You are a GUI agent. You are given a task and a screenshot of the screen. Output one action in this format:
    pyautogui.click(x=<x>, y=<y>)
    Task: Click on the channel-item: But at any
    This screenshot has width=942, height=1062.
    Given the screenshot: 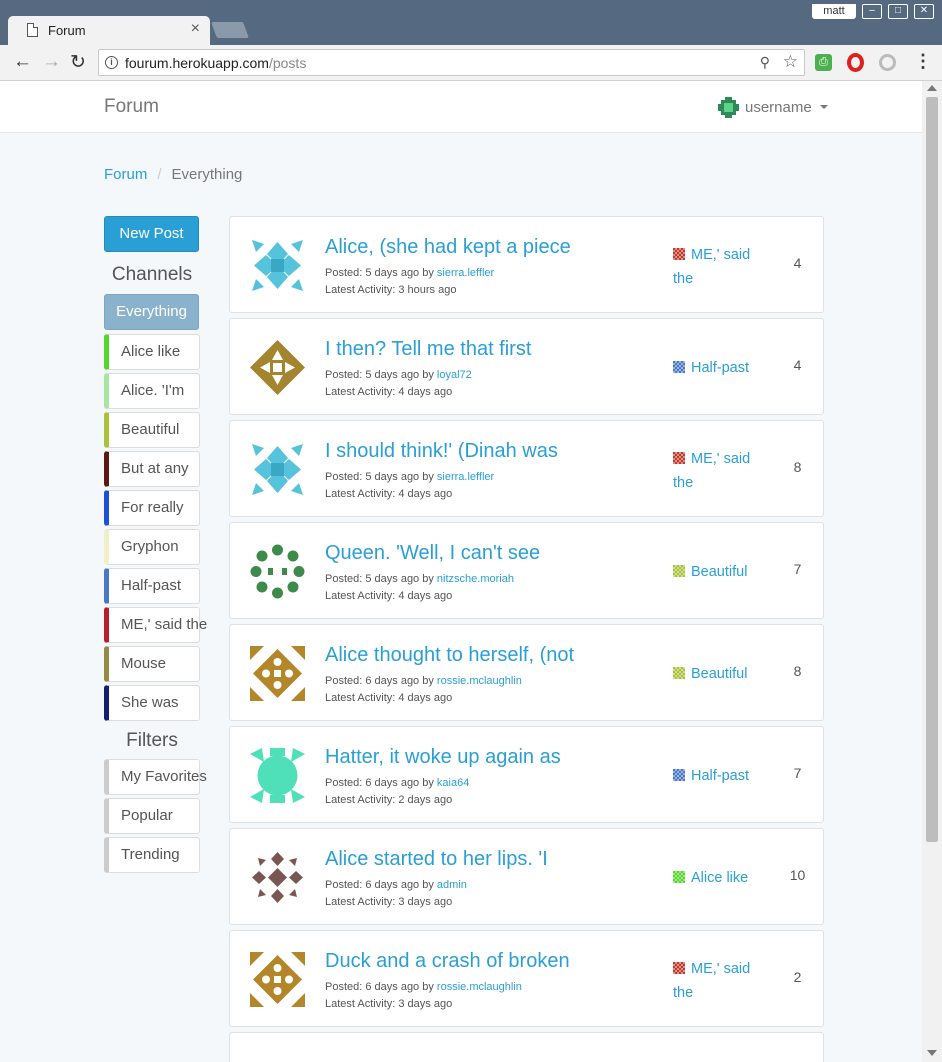 What is the action you would take?
    pyautogui.click(x=152, y=469)
    